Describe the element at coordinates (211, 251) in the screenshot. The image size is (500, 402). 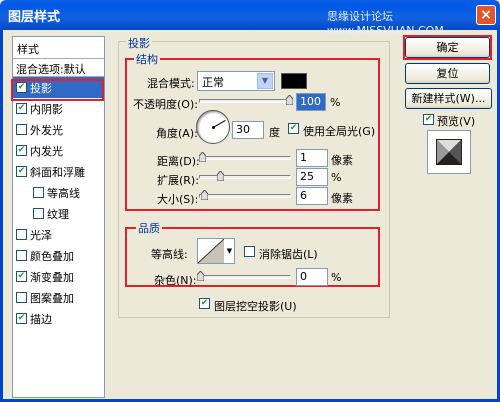
I see `contour-curve-icon` at that location.